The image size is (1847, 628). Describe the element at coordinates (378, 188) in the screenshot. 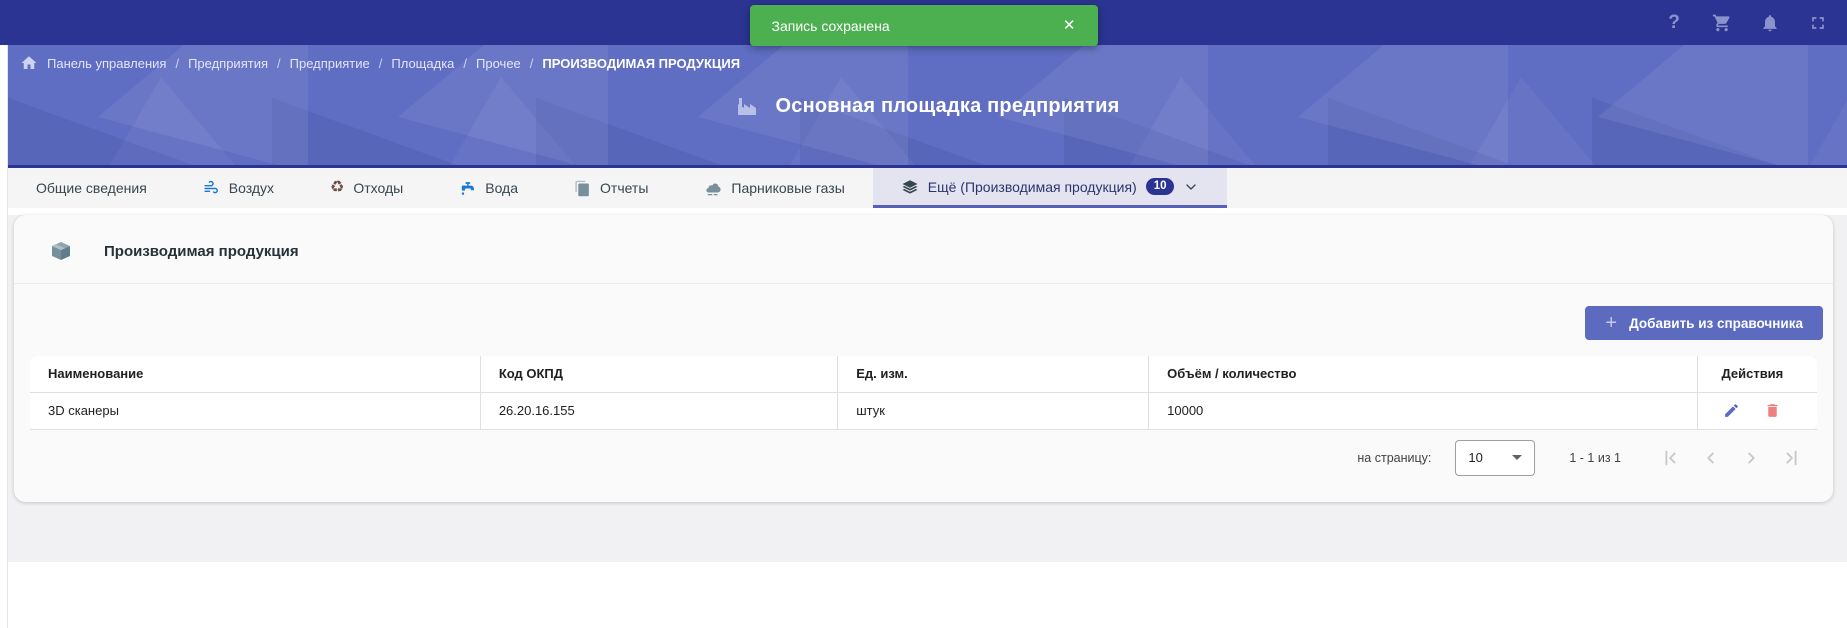

I see `tab-label: Отходы` at that location.